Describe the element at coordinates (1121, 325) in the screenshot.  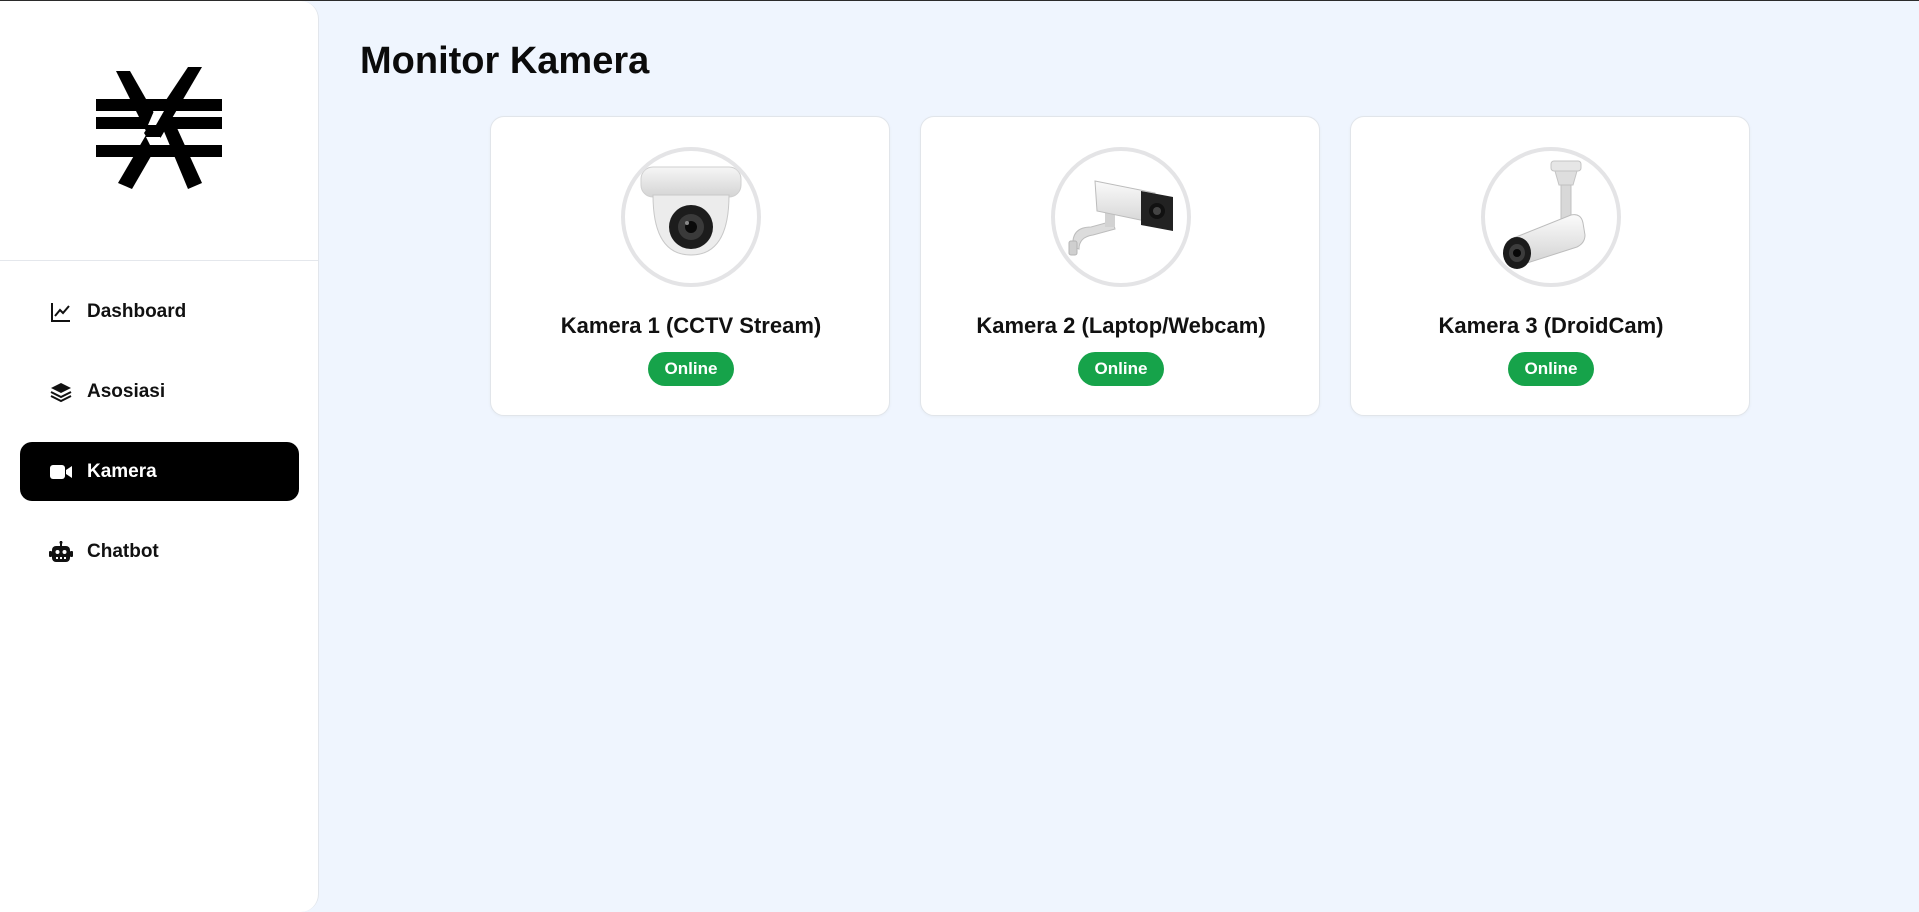
I see `camera-name: Kamera 2 (Laptop/Webcam)` at that location.